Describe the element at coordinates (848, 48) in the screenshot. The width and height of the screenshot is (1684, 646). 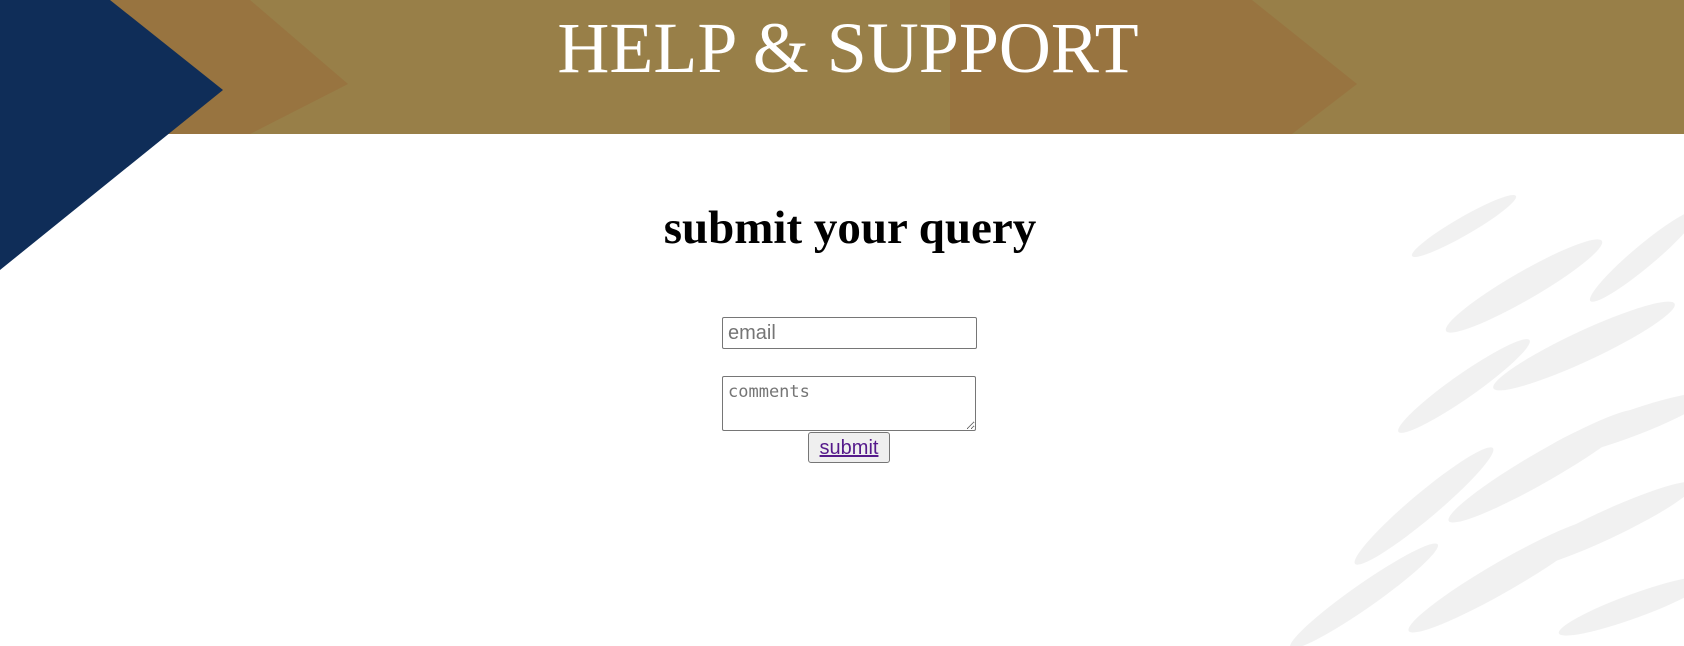
I see `page-title: HELP & SUPPORT` at that location.